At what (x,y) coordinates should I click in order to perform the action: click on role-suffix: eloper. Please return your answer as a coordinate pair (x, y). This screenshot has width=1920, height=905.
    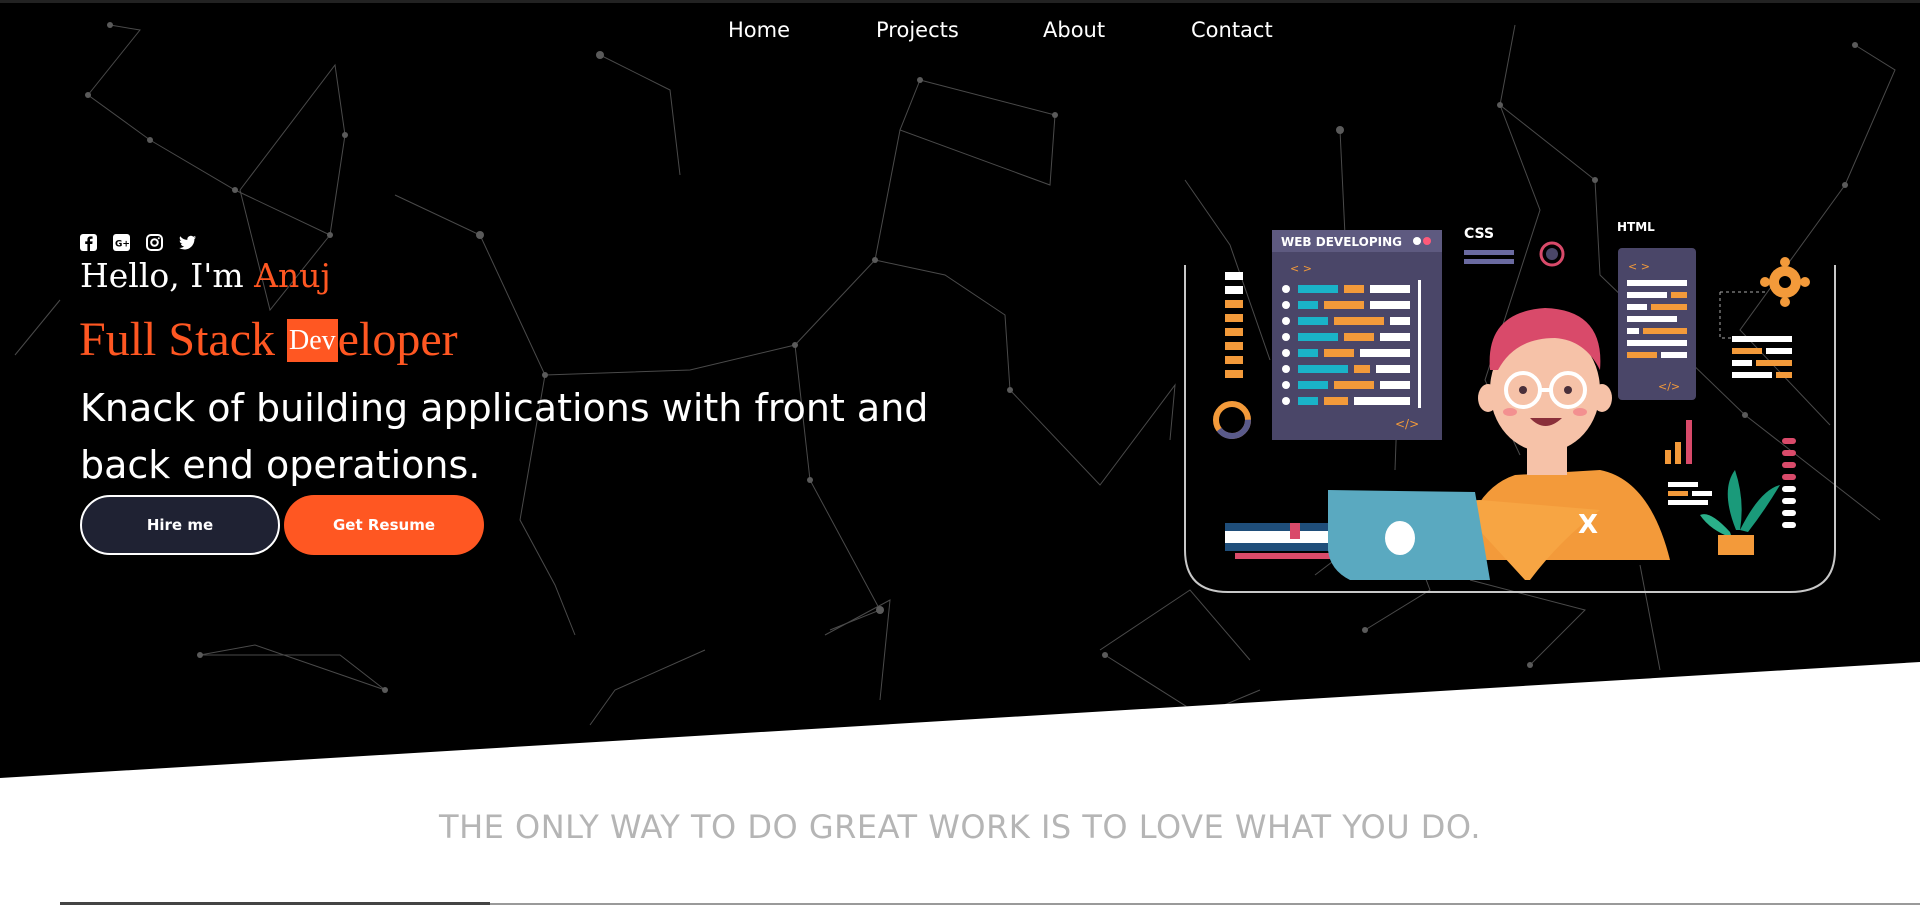
    Looking at the image, I should click on (397, 339).